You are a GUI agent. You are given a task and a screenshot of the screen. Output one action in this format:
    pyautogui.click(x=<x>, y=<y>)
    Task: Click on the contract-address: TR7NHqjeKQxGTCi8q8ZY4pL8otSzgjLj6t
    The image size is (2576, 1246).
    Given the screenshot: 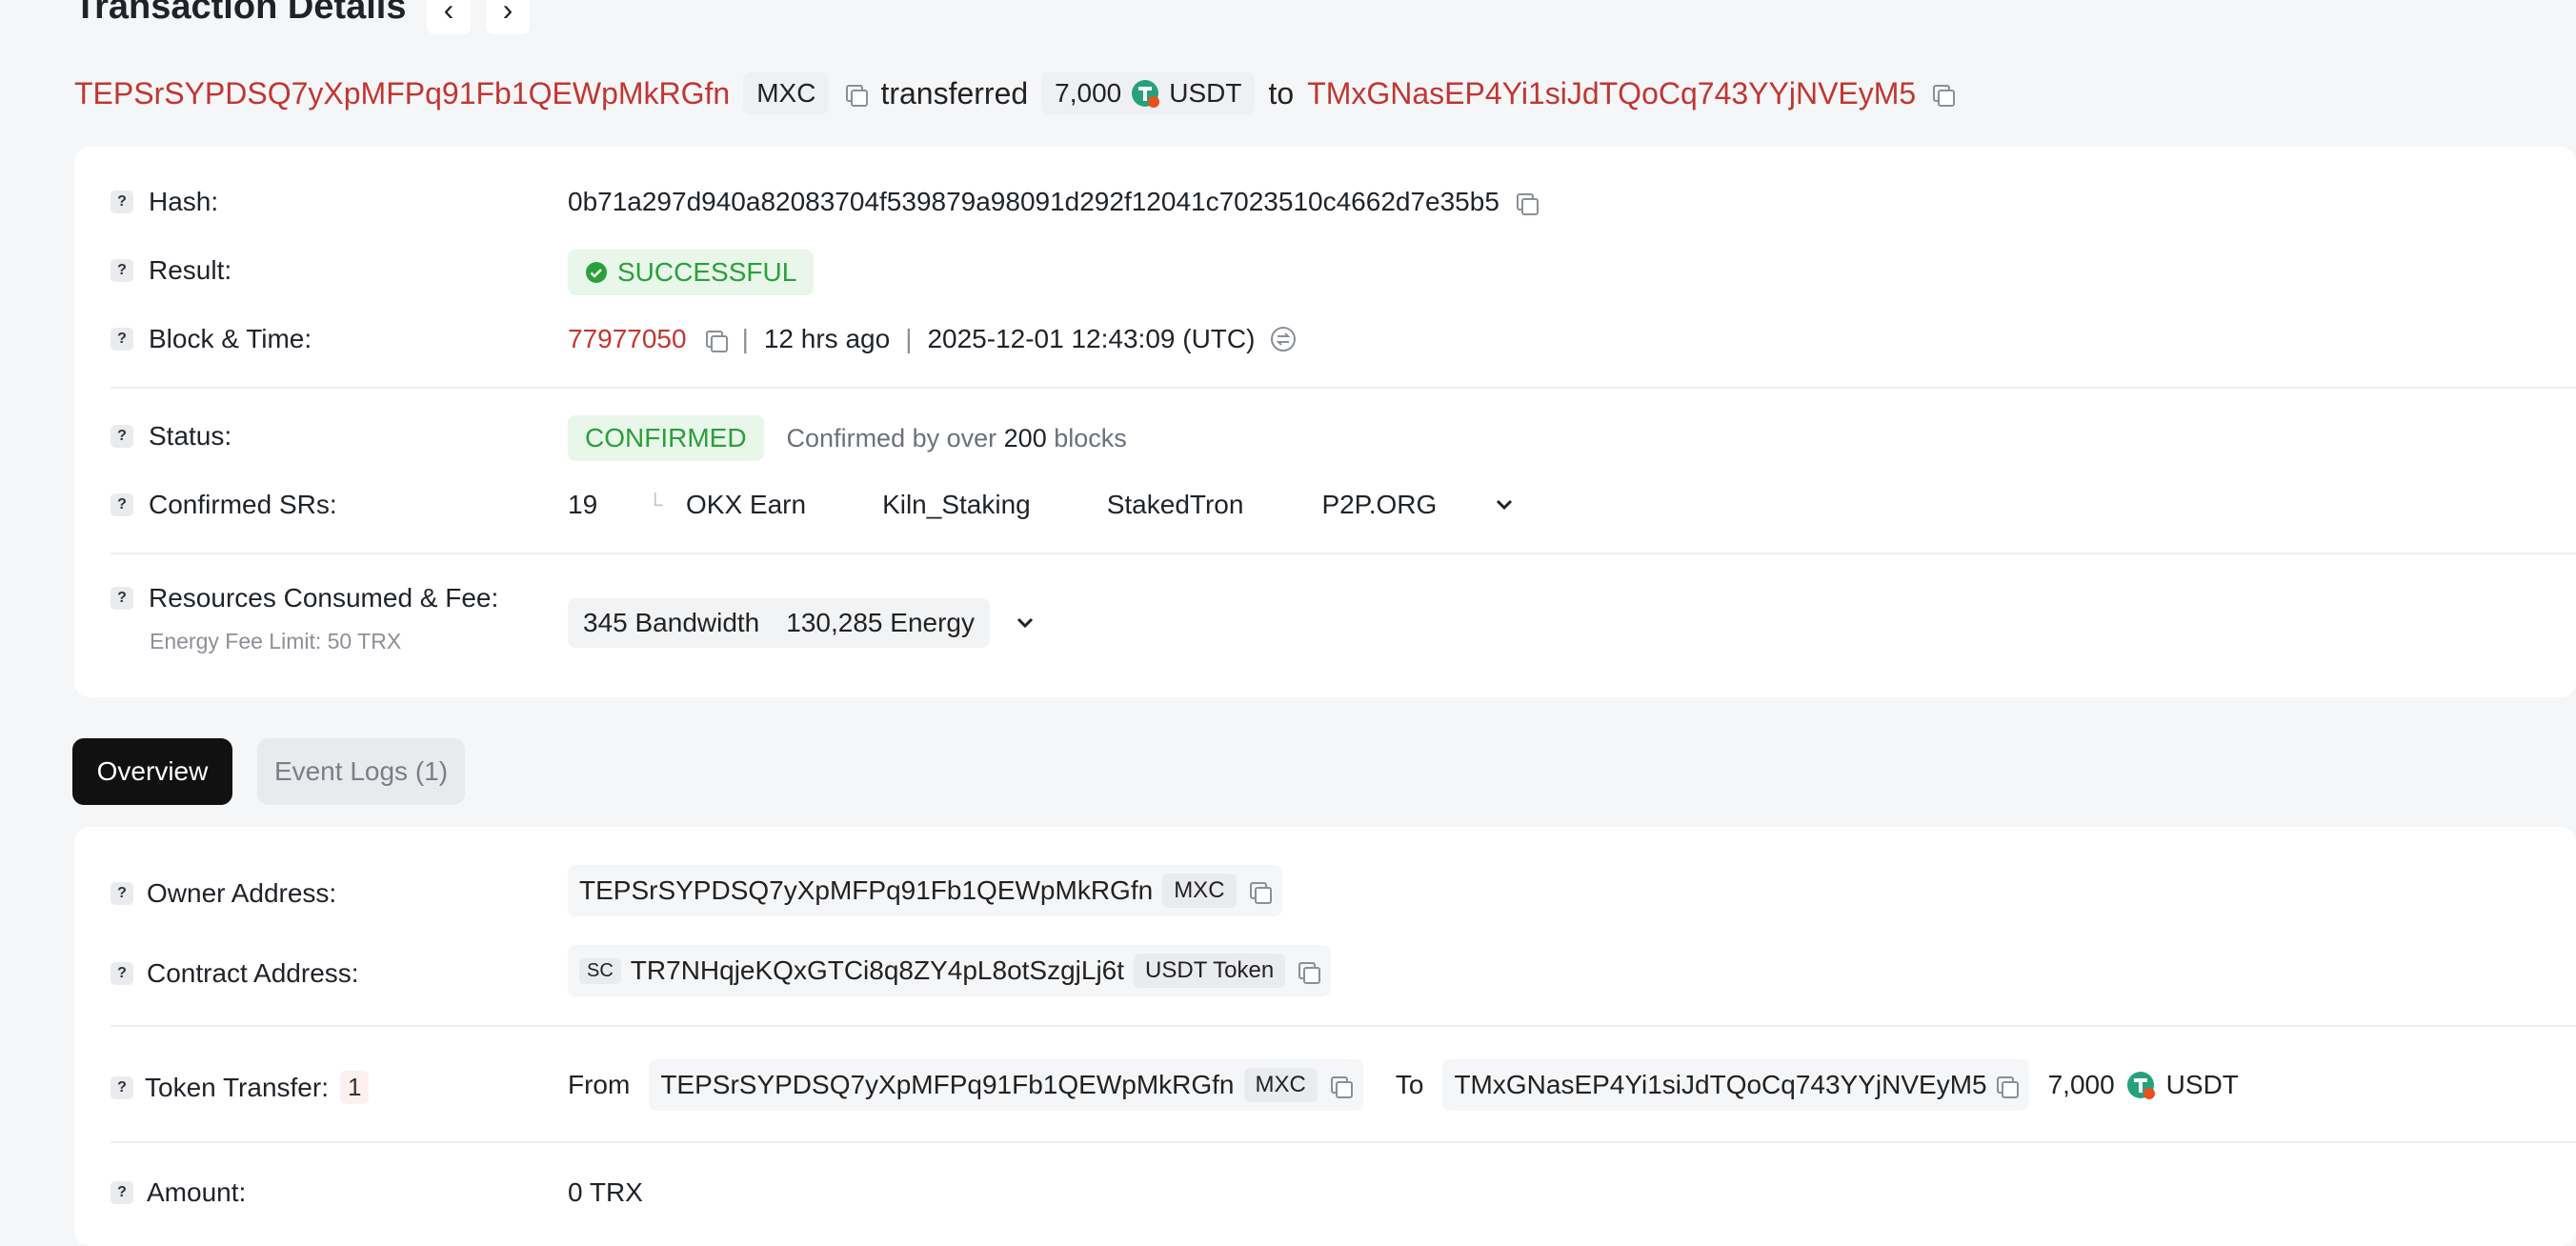 What is the action you would take?
    pyautogui.click(x=878, y=970)
    